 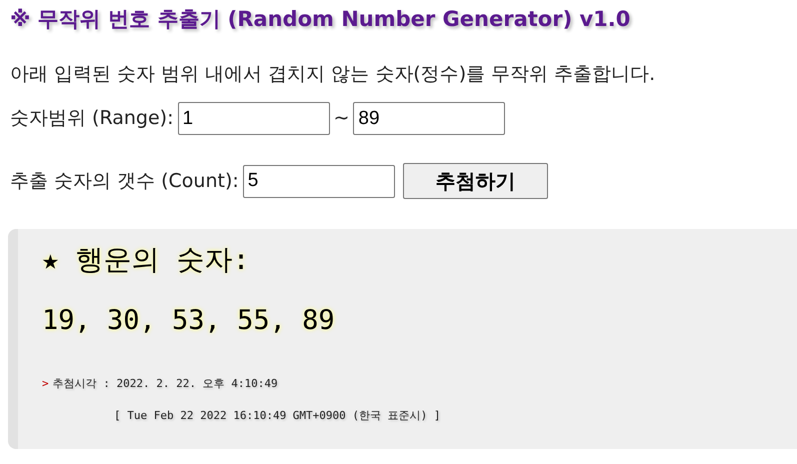 I want to click on draw-time-text: 추첨시각 : 2022. 2. 22. 오후 4:10:49, so click(x=165, y=384).